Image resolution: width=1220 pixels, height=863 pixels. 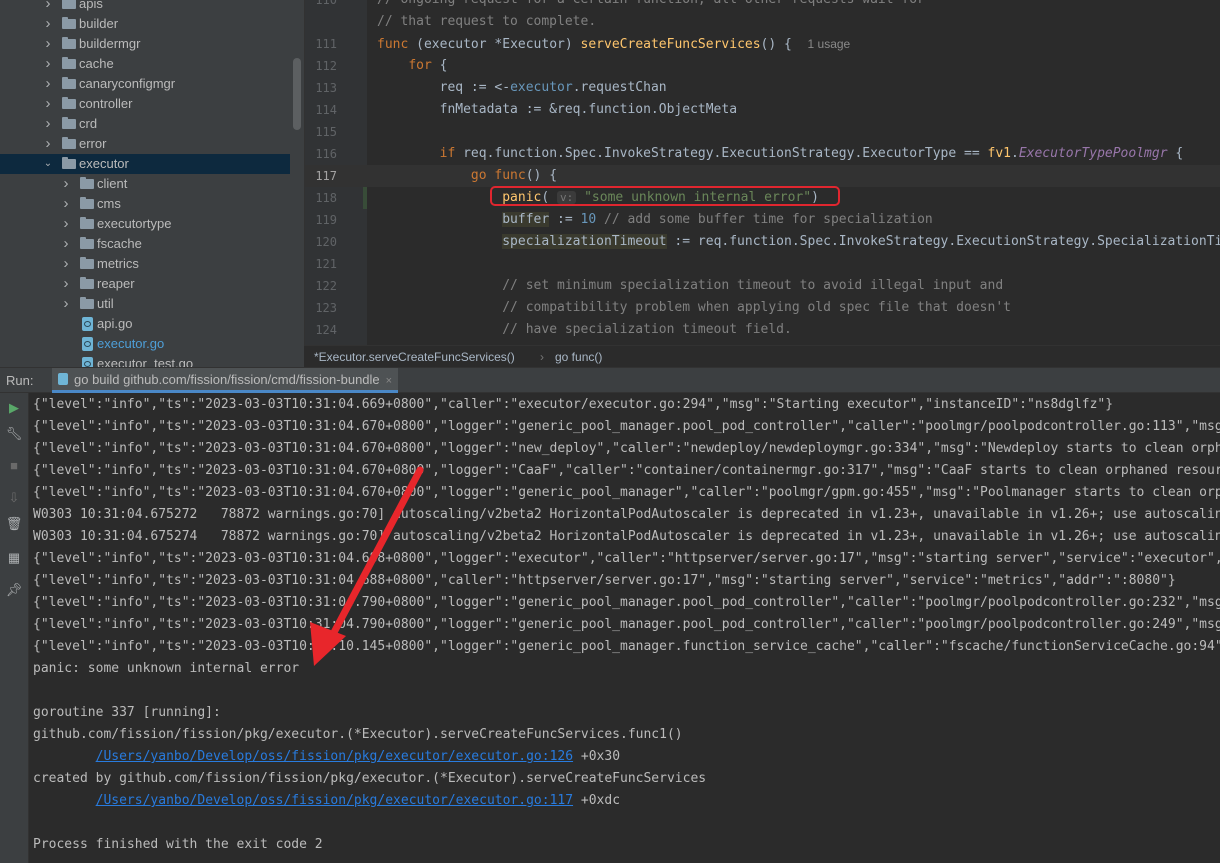 I want to click on code-line: // that request to complete., so click(x=762, y=22).